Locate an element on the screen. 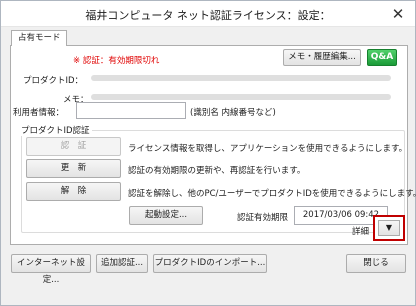 The image size is (416, 306). user-info-field is located at coordinates (131, 110).